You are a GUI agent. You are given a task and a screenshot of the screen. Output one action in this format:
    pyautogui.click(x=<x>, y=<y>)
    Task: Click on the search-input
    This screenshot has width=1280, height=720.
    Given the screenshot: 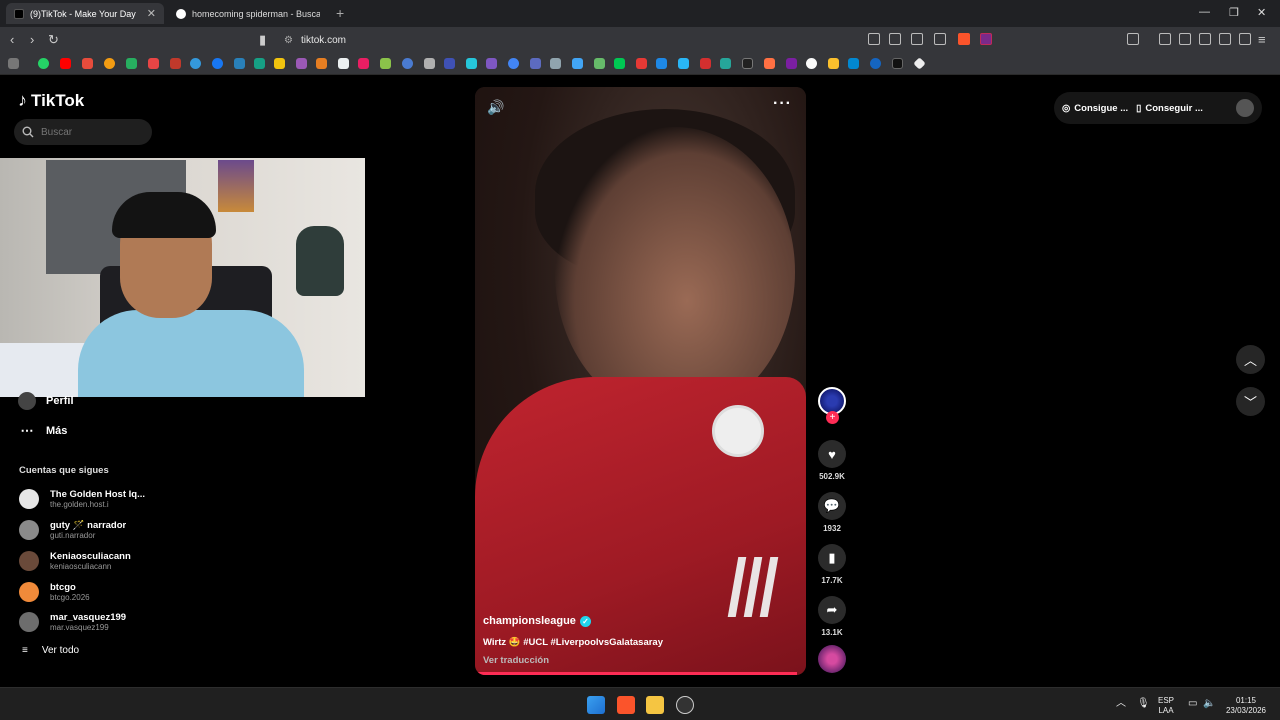 What is the action you would take?
    pyautogui.click(x=91, y=132)
    